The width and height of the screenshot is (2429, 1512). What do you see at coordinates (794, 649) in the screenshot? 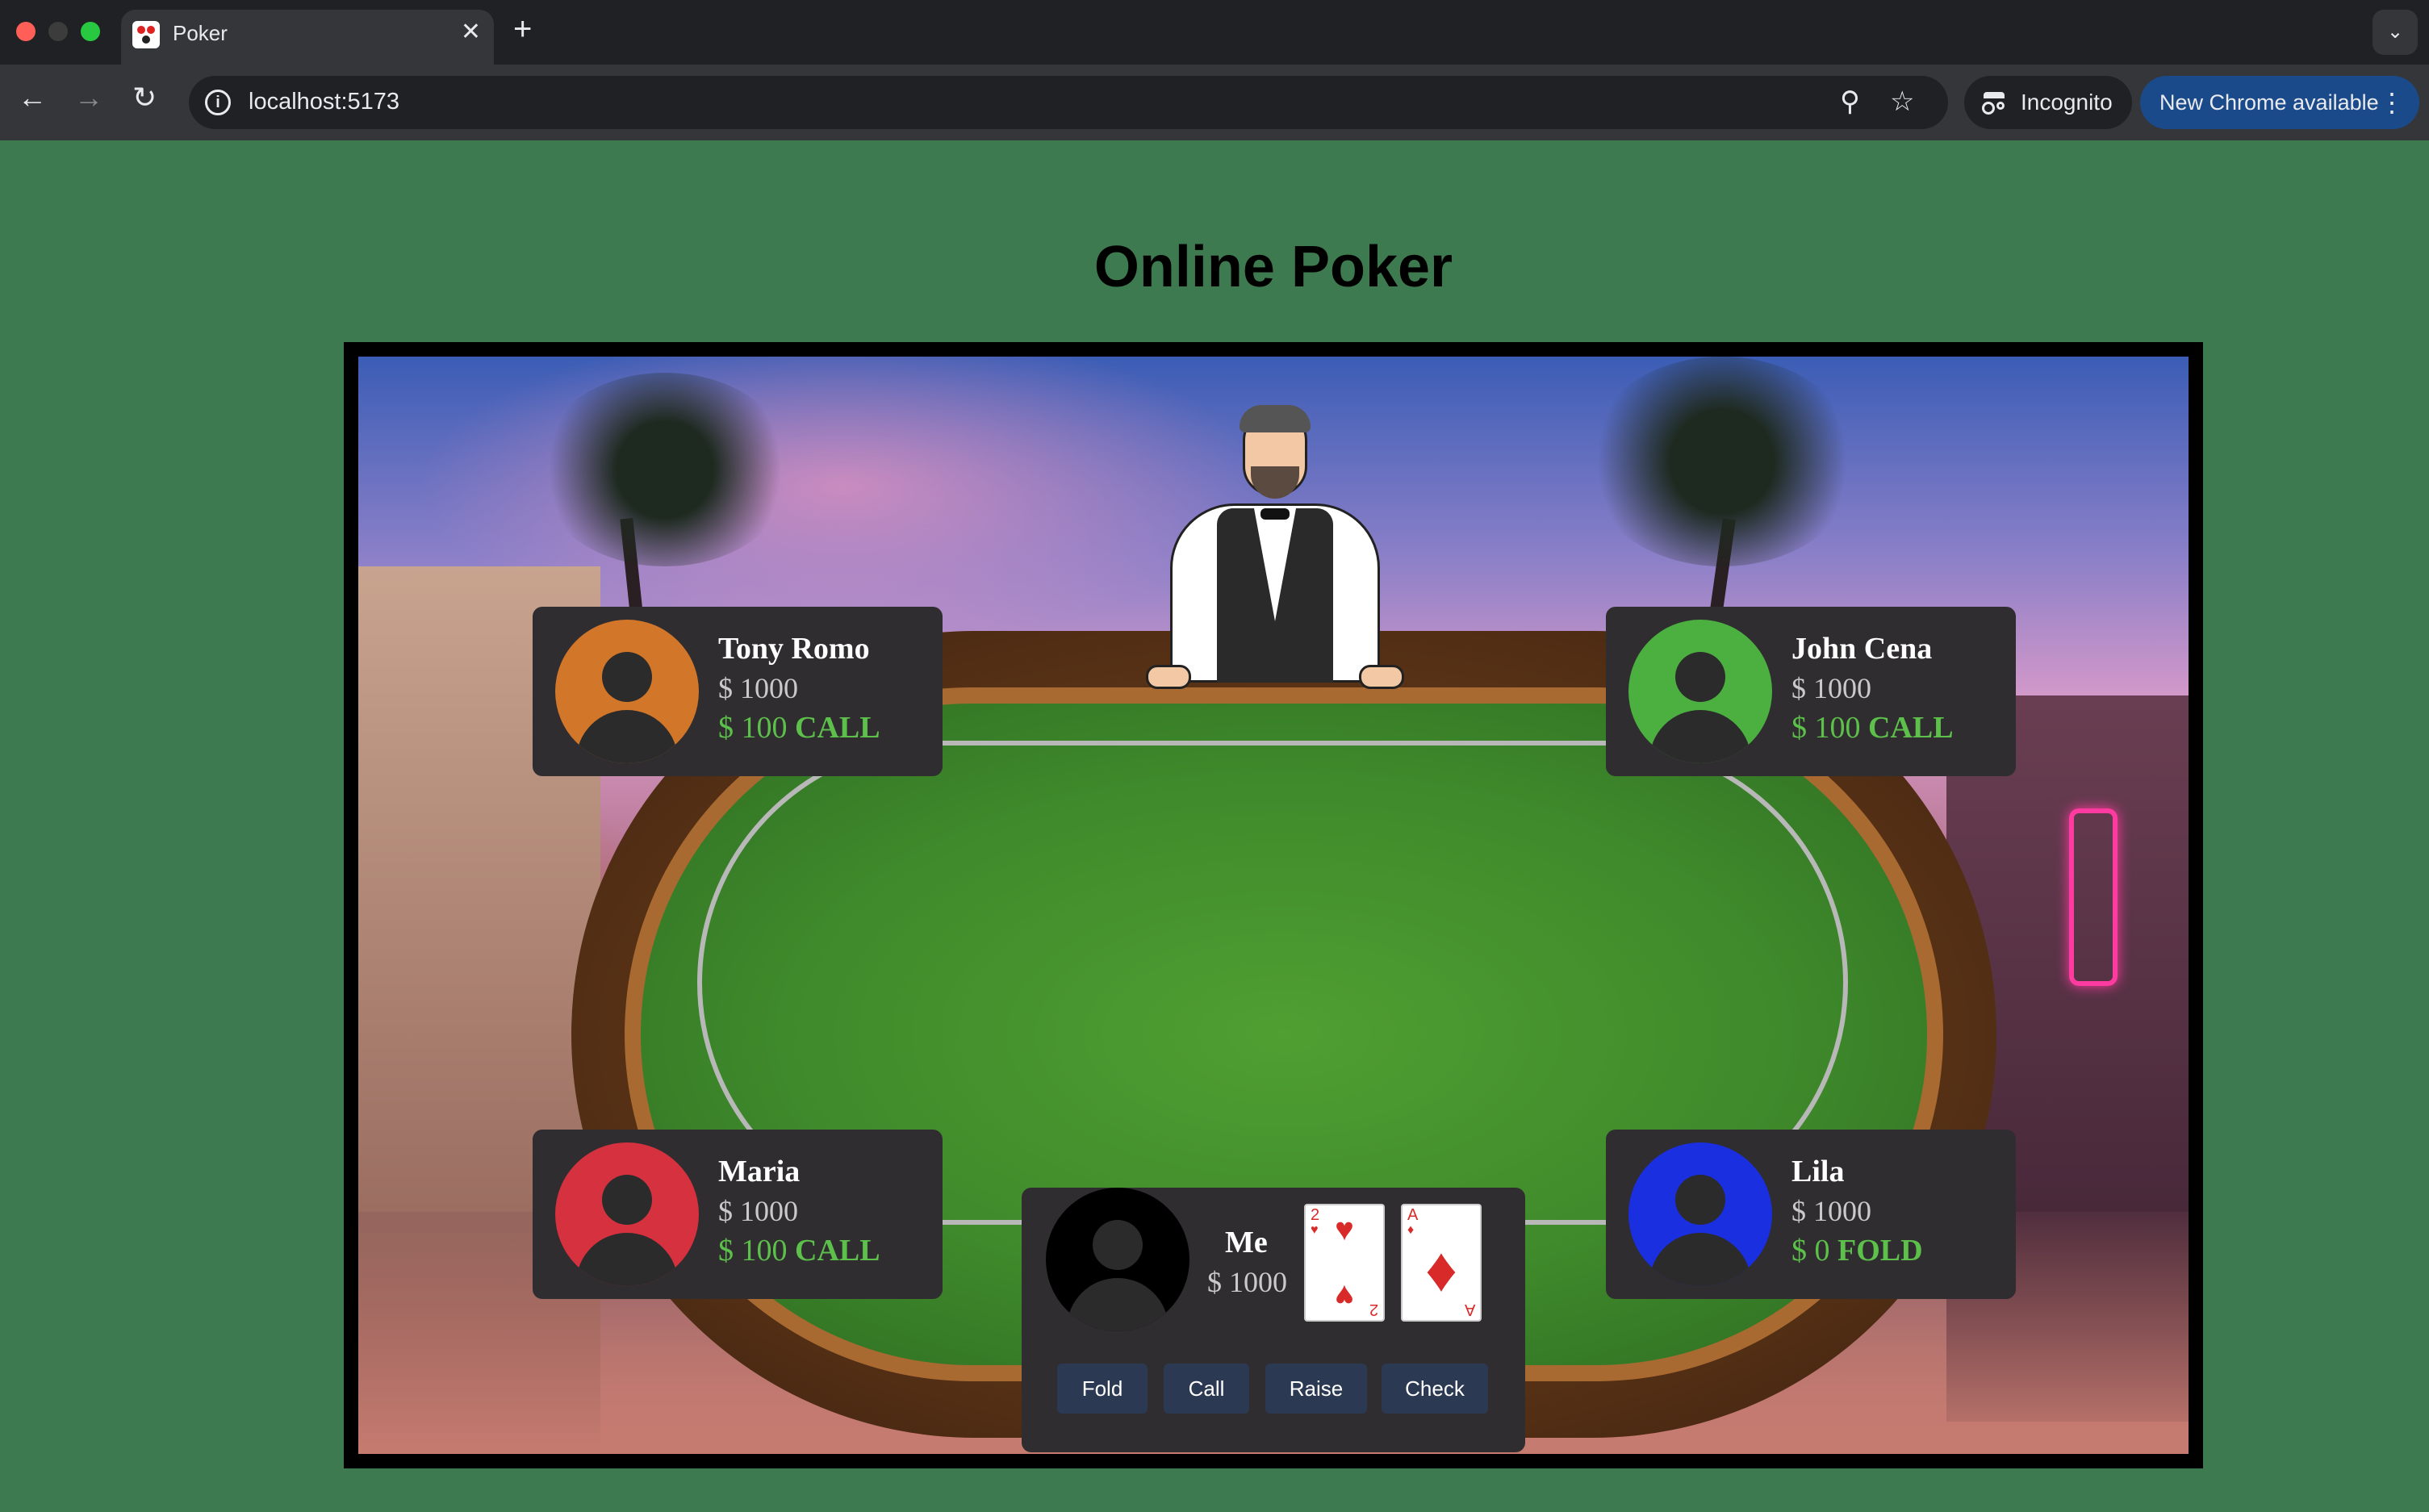
I see `player-name: Tony Romo` at bounding box center [794, 649].